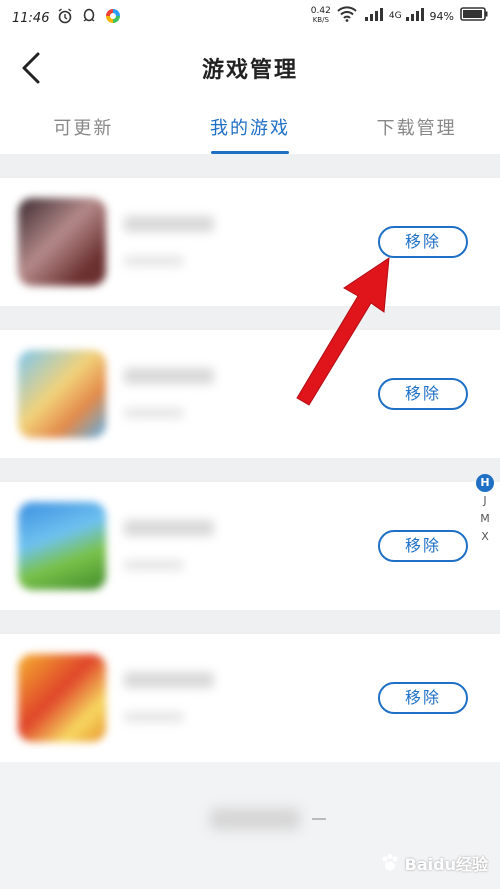  Describe the element at coordinates (31, 18) in the screenshot. I see `status-time: 11:46` at that location.